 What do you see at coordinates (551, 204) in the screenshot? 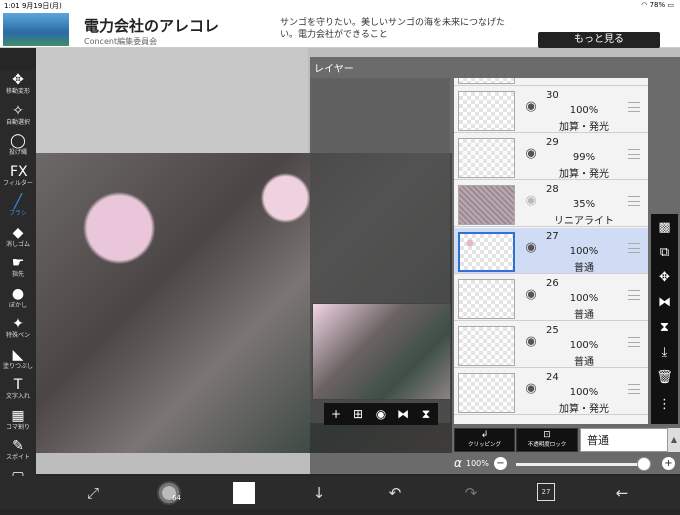
I see `layer-row-28: ◉ 28 35% リニアライト` at bounding box center [551, 204].